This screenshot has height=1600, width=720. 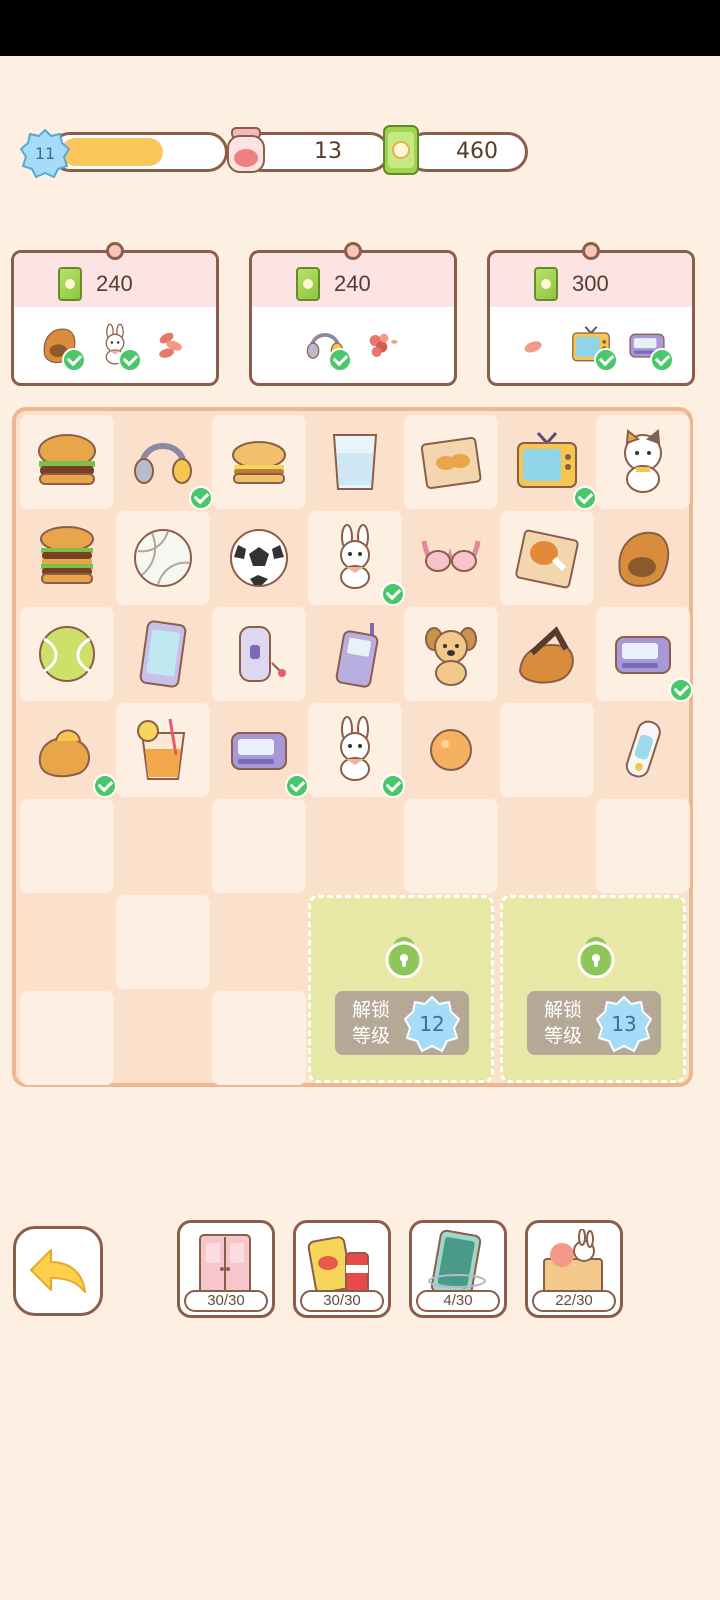 What do you see at coordinates (246, 150) in the screenshot?
I see `stamina-jar-icon` at bounding box center [246, 150].